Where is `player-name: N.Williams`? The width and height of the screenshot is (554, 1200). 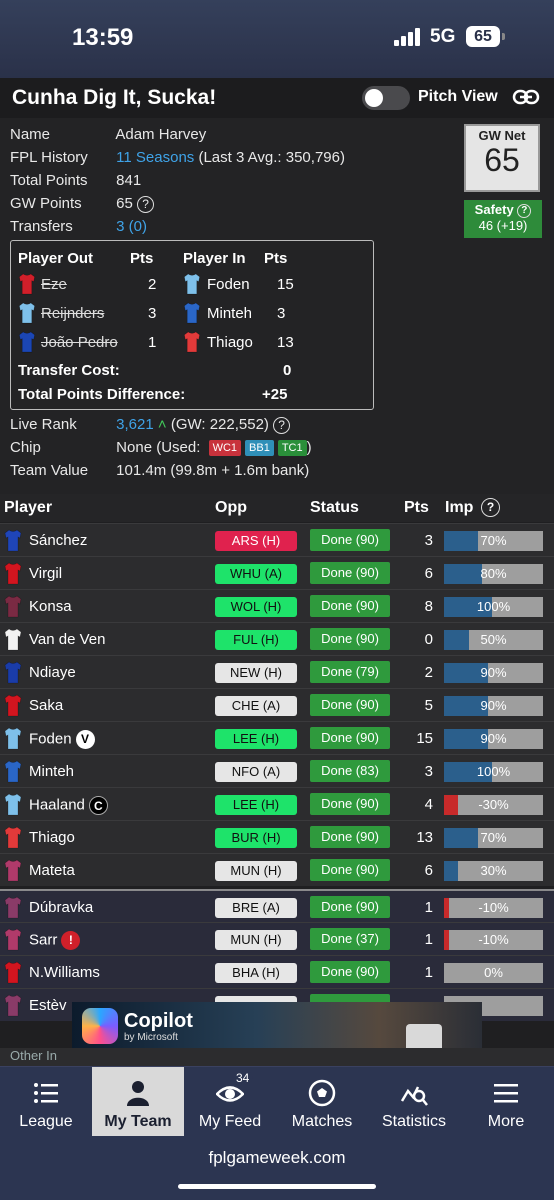 player-name: N.Williams is located at coordinates (64, 972).